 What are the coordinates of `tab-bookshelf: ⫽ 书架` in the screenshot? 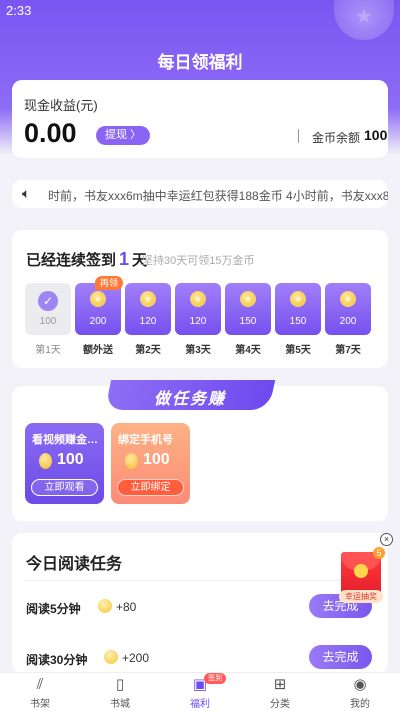 It's located at (40, 692).